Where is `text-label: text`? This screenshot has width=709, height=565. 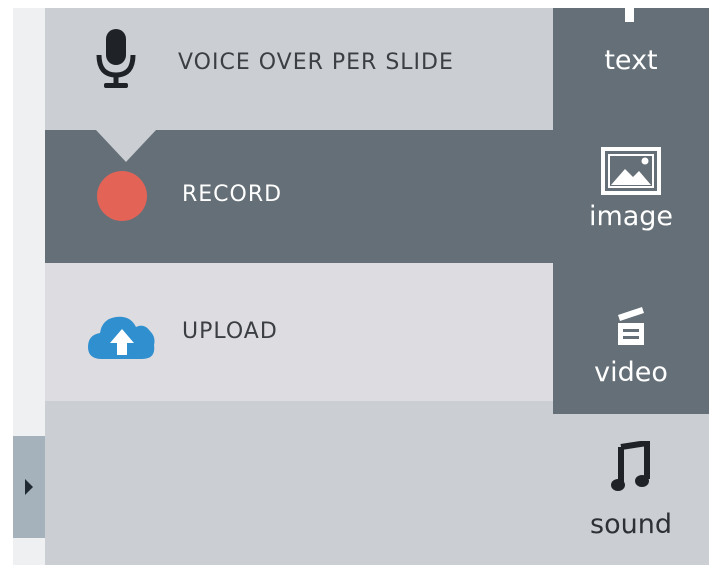
text-label: text is located at coordinates (631, 60).